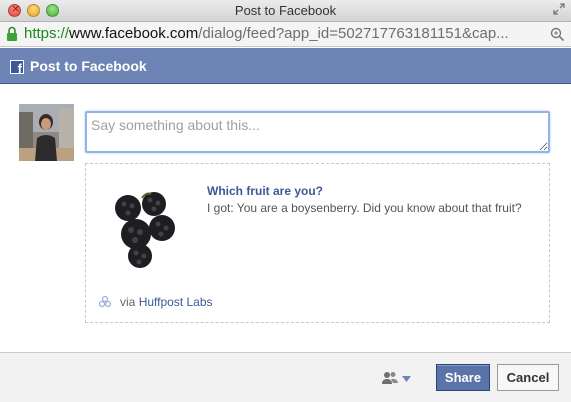  I want to click on window-titlebar: Post to Facebook, so click(285, 11).